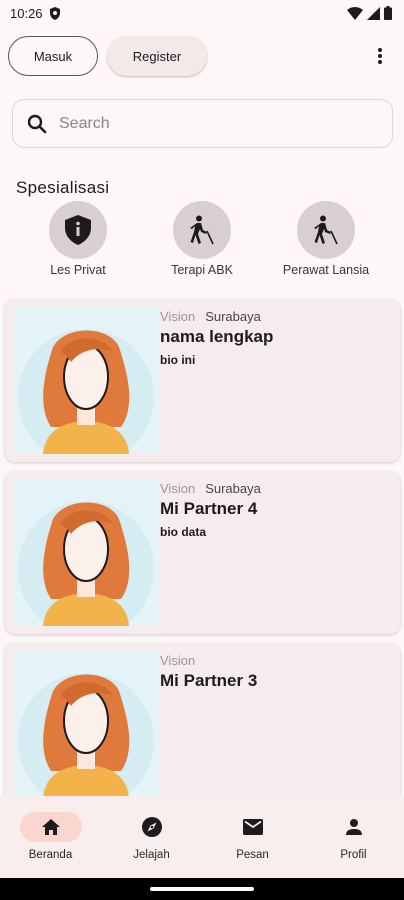  Describe the element at coordinates (63, 187) in the screenshot. I see `specialization-title: Spesialisasi` at that location.